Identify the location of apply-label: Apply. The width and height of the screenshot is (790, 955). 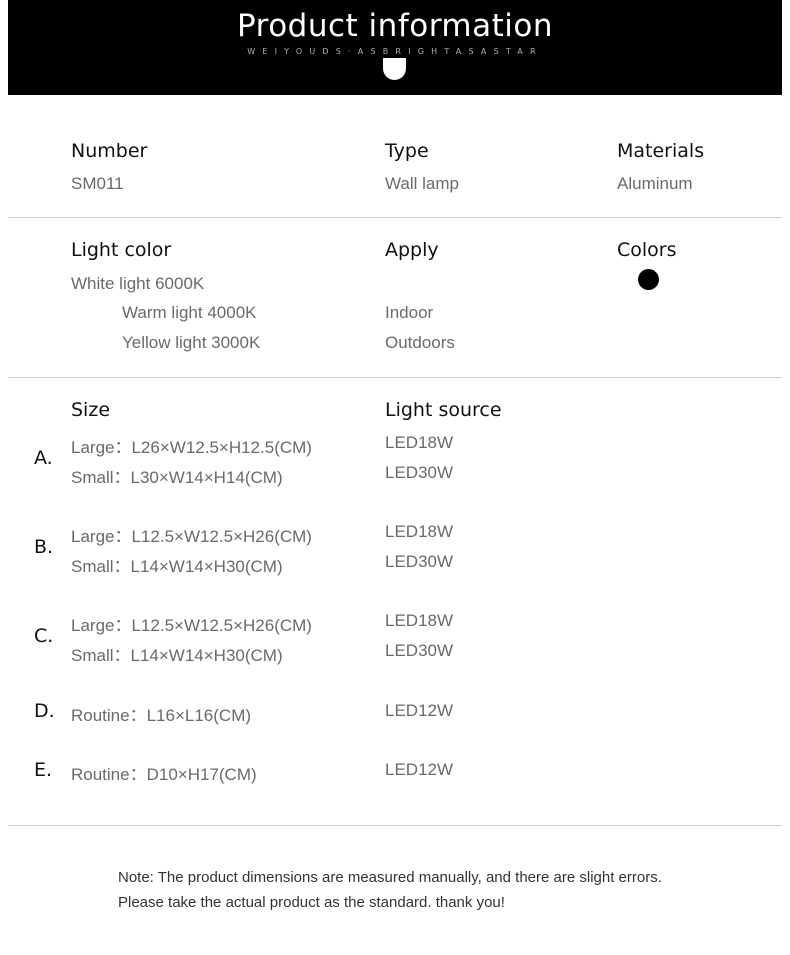
(412, 250).